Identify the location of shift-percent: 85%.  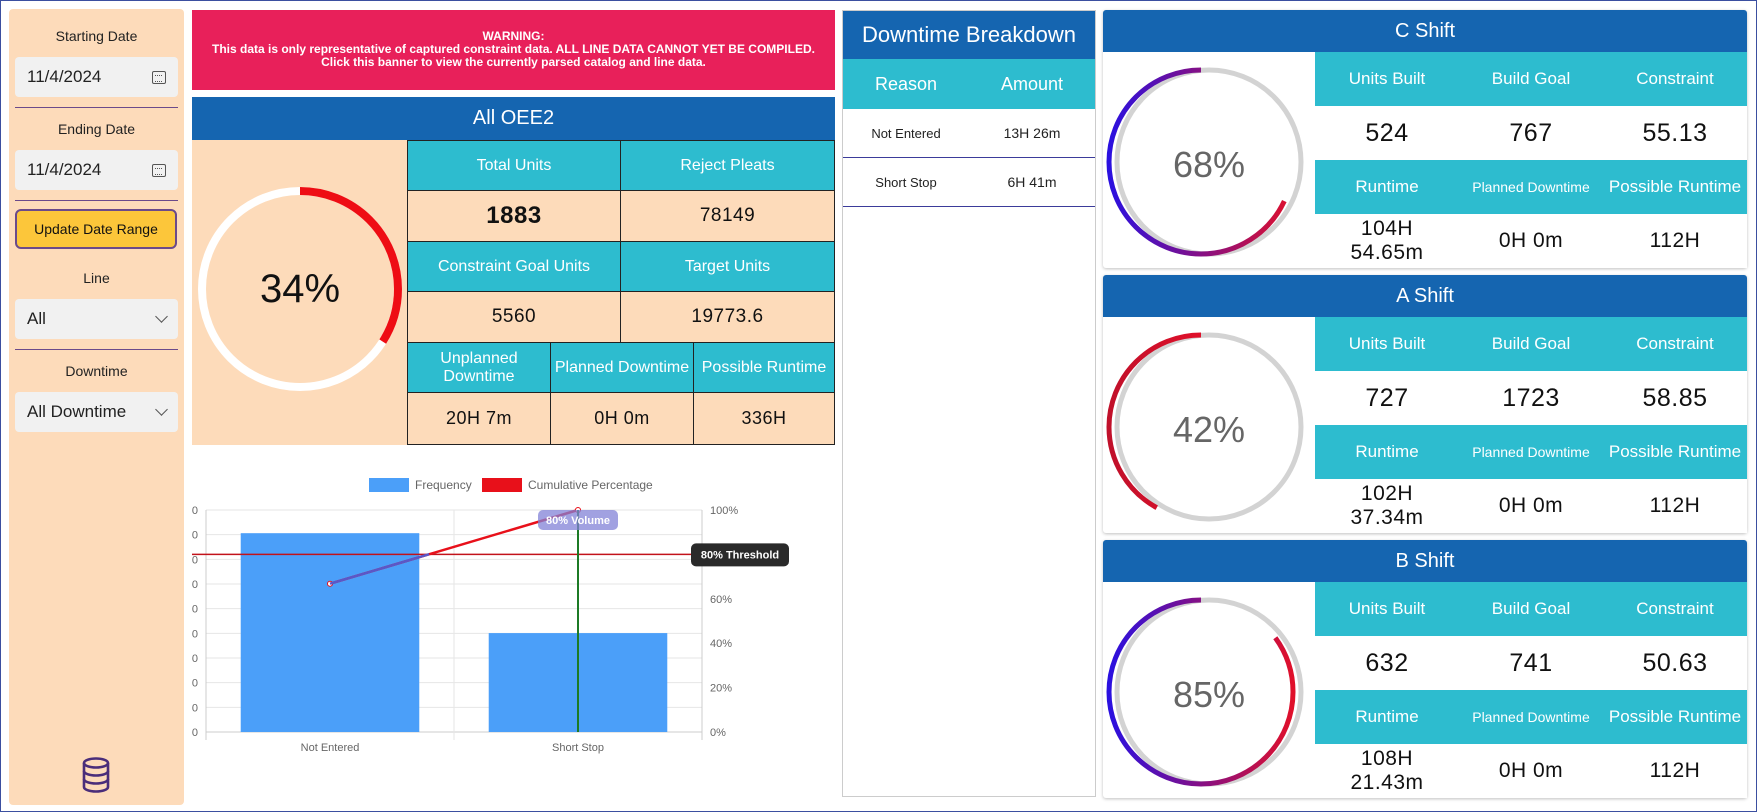
(1209, 694).